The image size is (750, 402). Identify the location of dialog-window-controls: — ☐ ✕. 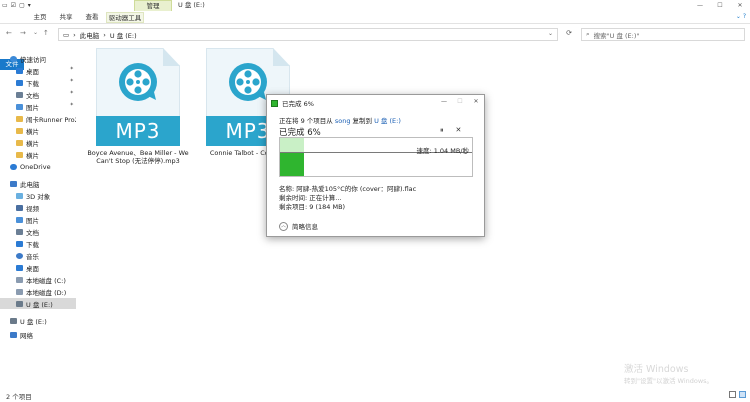
(460, 101).